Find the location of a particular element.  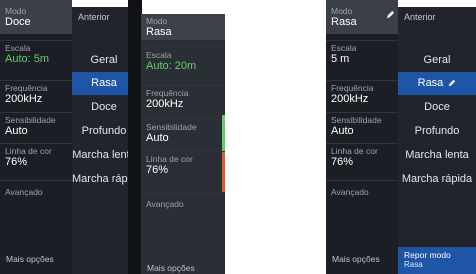

menu-item-range: Escala Auto: 5m is located at coordinates (36, 55).